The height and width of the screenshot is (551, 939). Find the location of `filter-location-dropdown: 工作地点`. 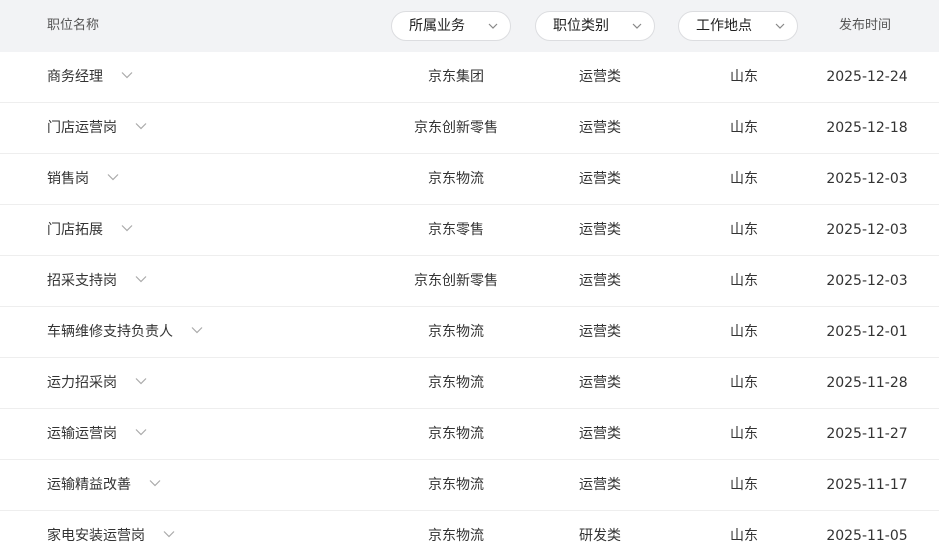

filter-location-dropdown: 工作地点 is located at coordinates (738, 26).